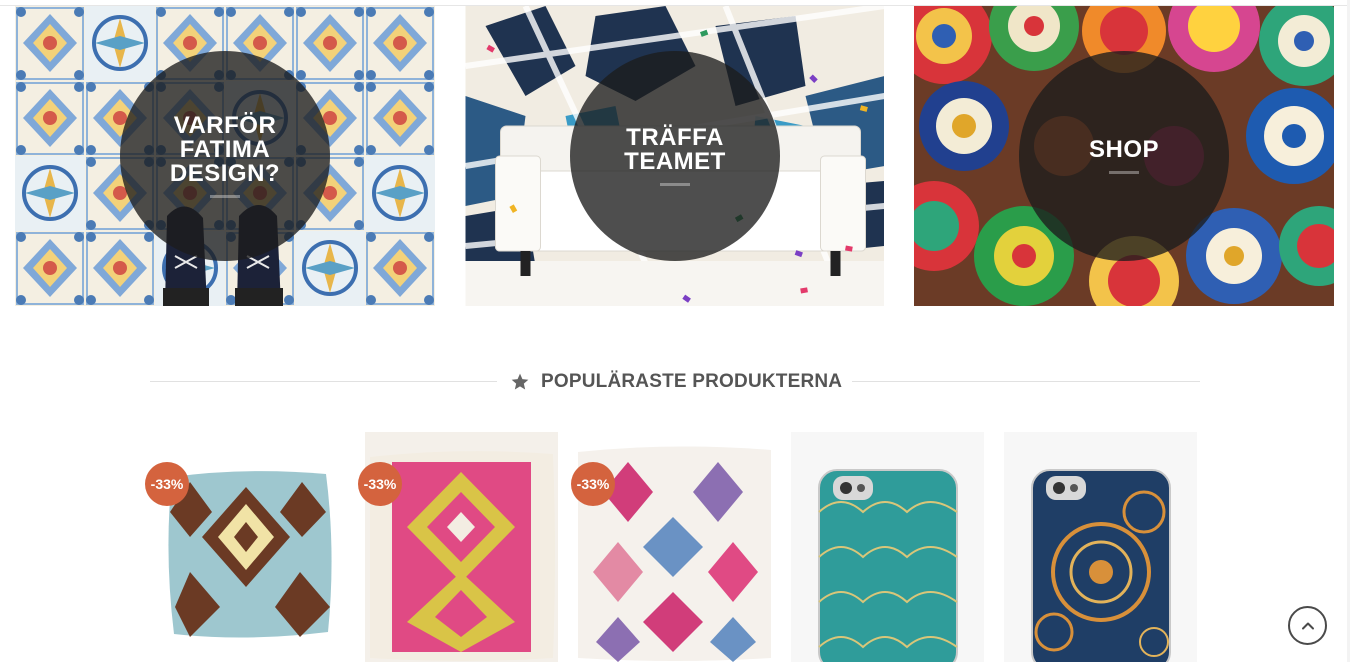  What do you see at coordinates (225, 149) in the screenshot?
I see `banner-title: VARFÖR FATIMA DESIGN?` at bounding box center [225, 149].